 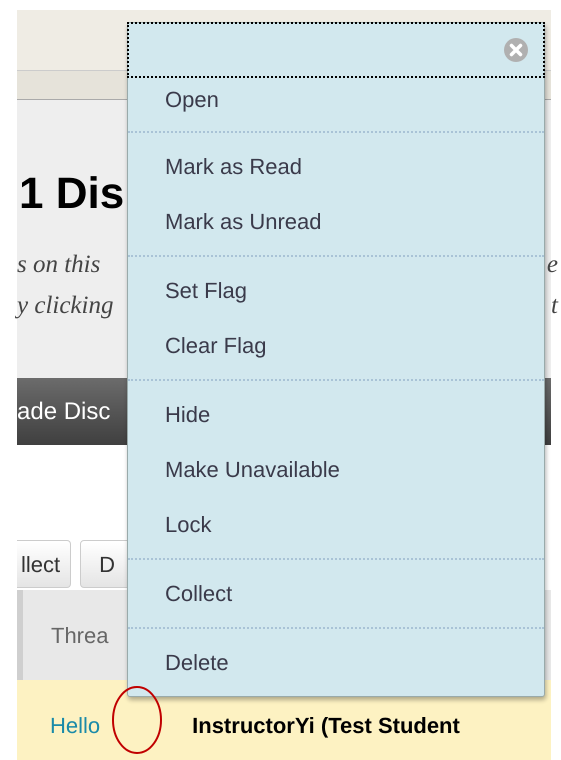 What do you see at coordinates (336, 662) in the screenshot?
I see `menu-item: Delete` at bounding box center [336, 662].